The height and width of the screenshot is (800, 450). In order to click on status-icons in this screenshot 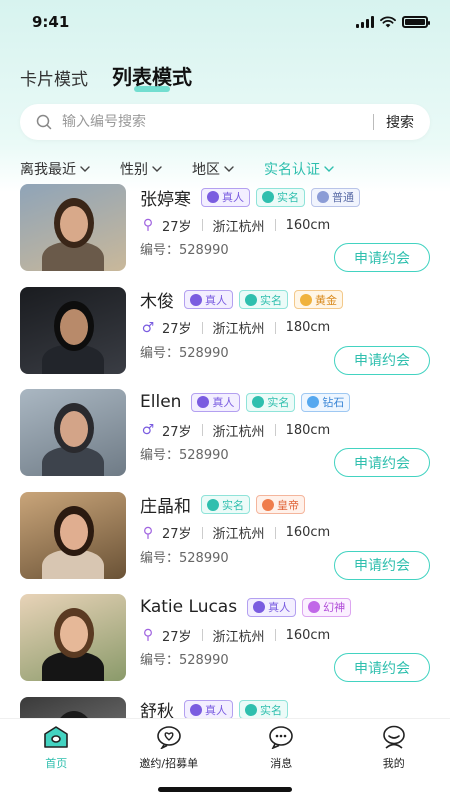, I will do `click(393, 22)`.